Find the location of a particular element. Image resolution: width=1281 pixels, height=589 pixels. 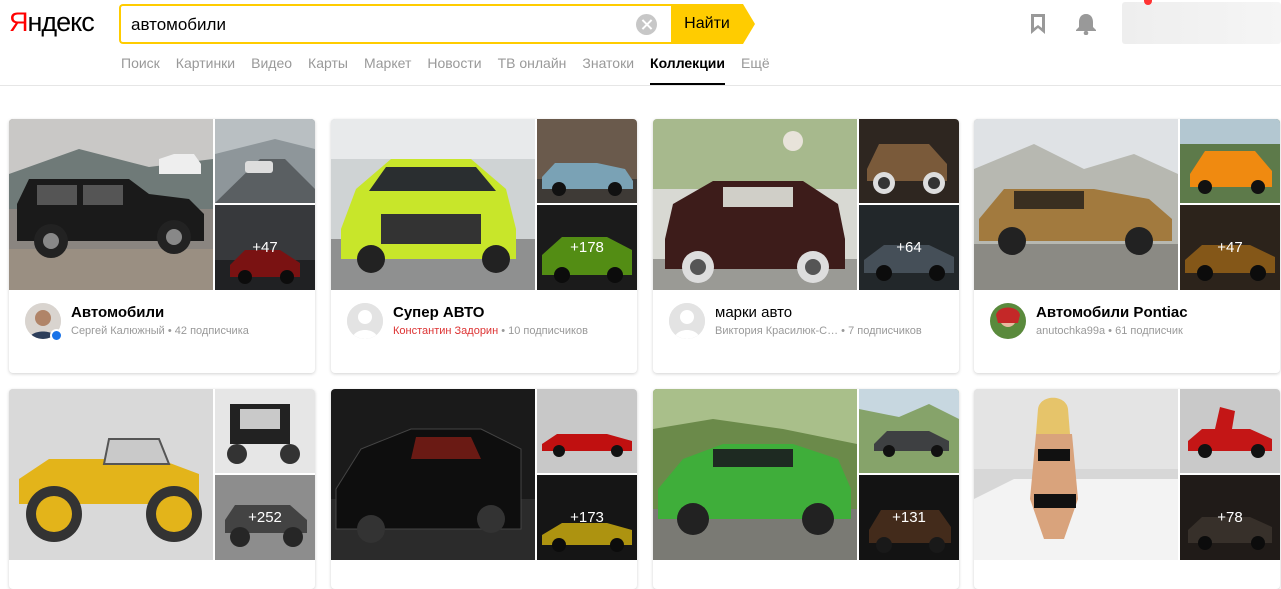

road-image is located at coordinates (265, 161).